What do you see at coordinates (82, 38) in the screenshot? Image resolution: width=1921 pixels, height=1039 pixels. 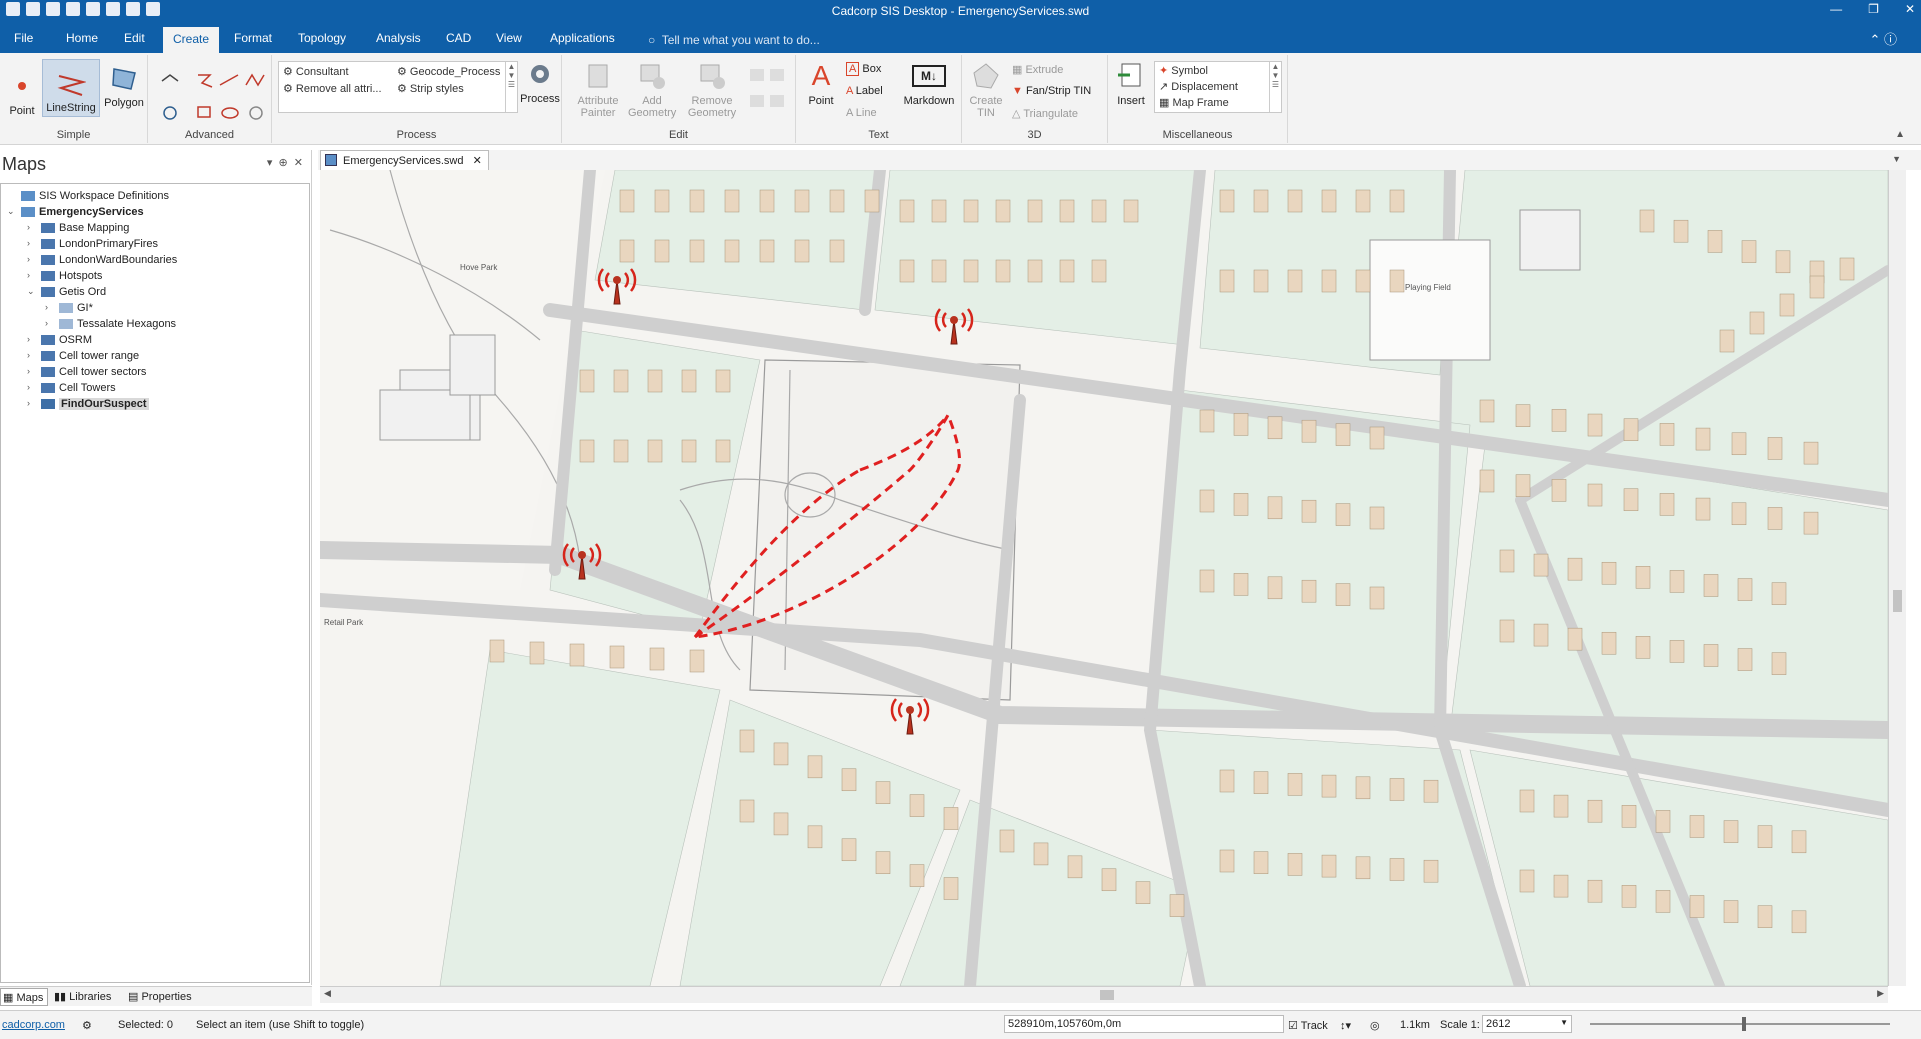 I see `tab-home: Home` at bounding box center [82, 38].